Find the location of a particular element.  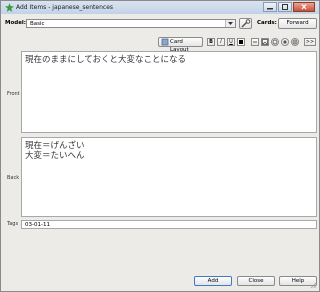

card-layout-icon is located at coordinates (165, 42).